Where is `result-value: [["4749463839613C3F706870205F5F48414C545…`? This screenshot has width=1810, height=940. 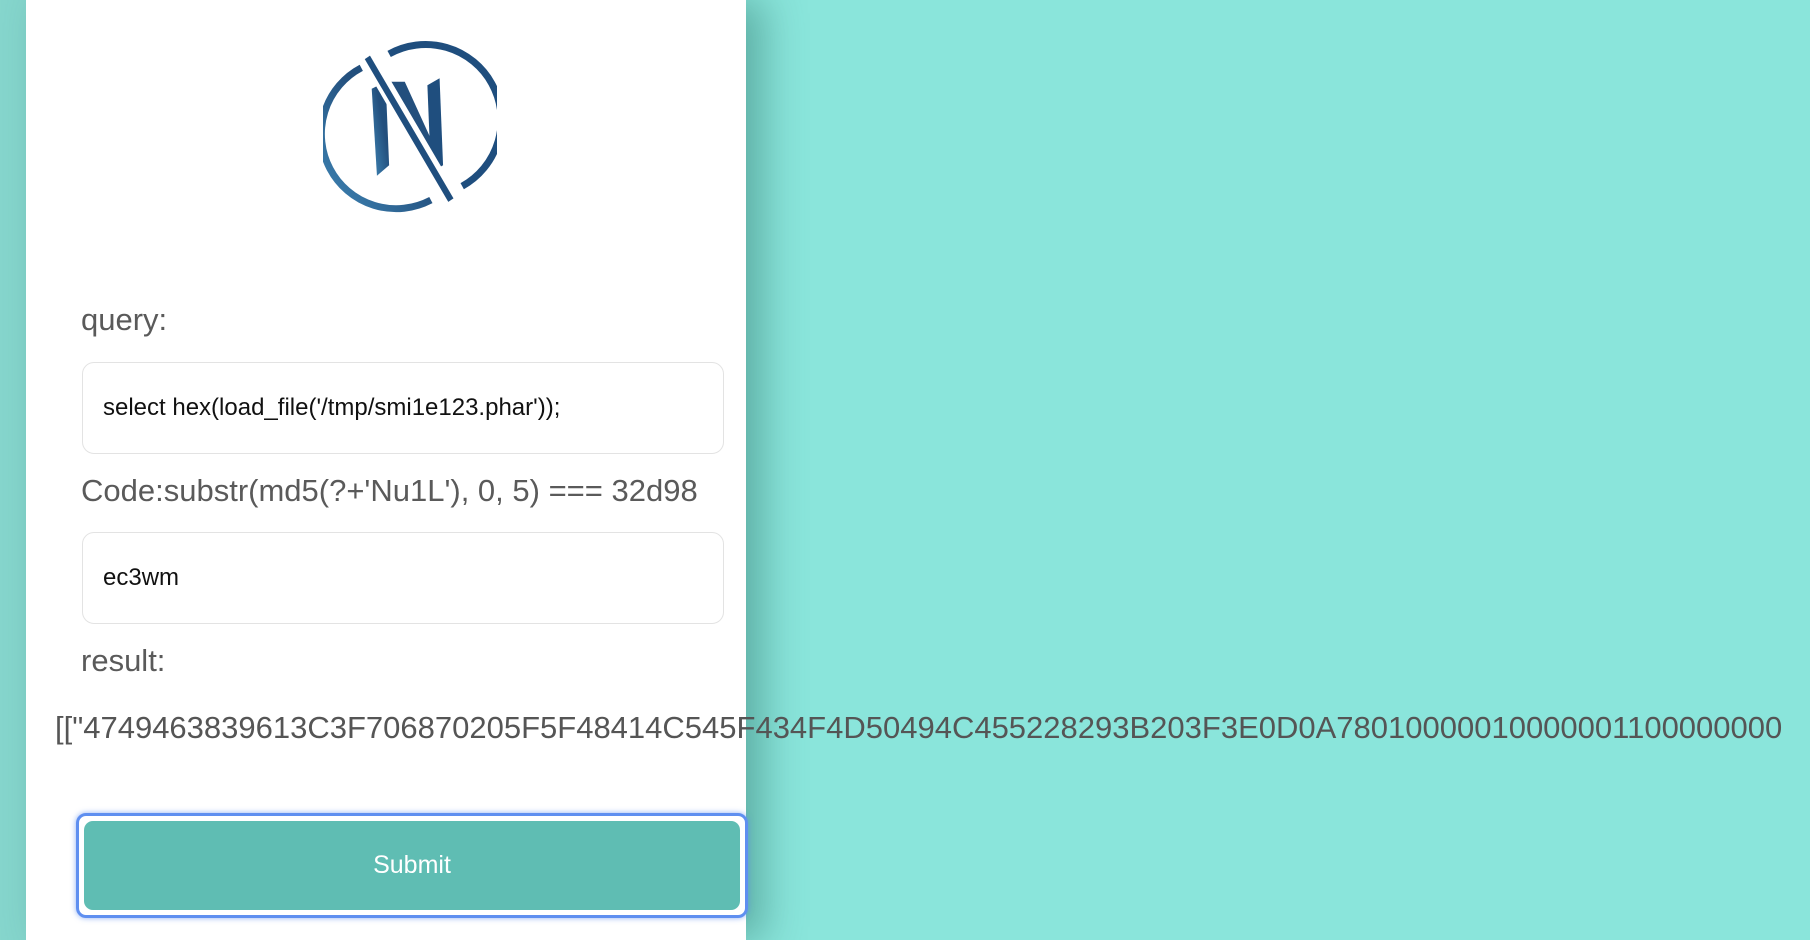
result-value: [["4749463839613C3F706870205F5F48414C545… is located at coordinates (919, 727).